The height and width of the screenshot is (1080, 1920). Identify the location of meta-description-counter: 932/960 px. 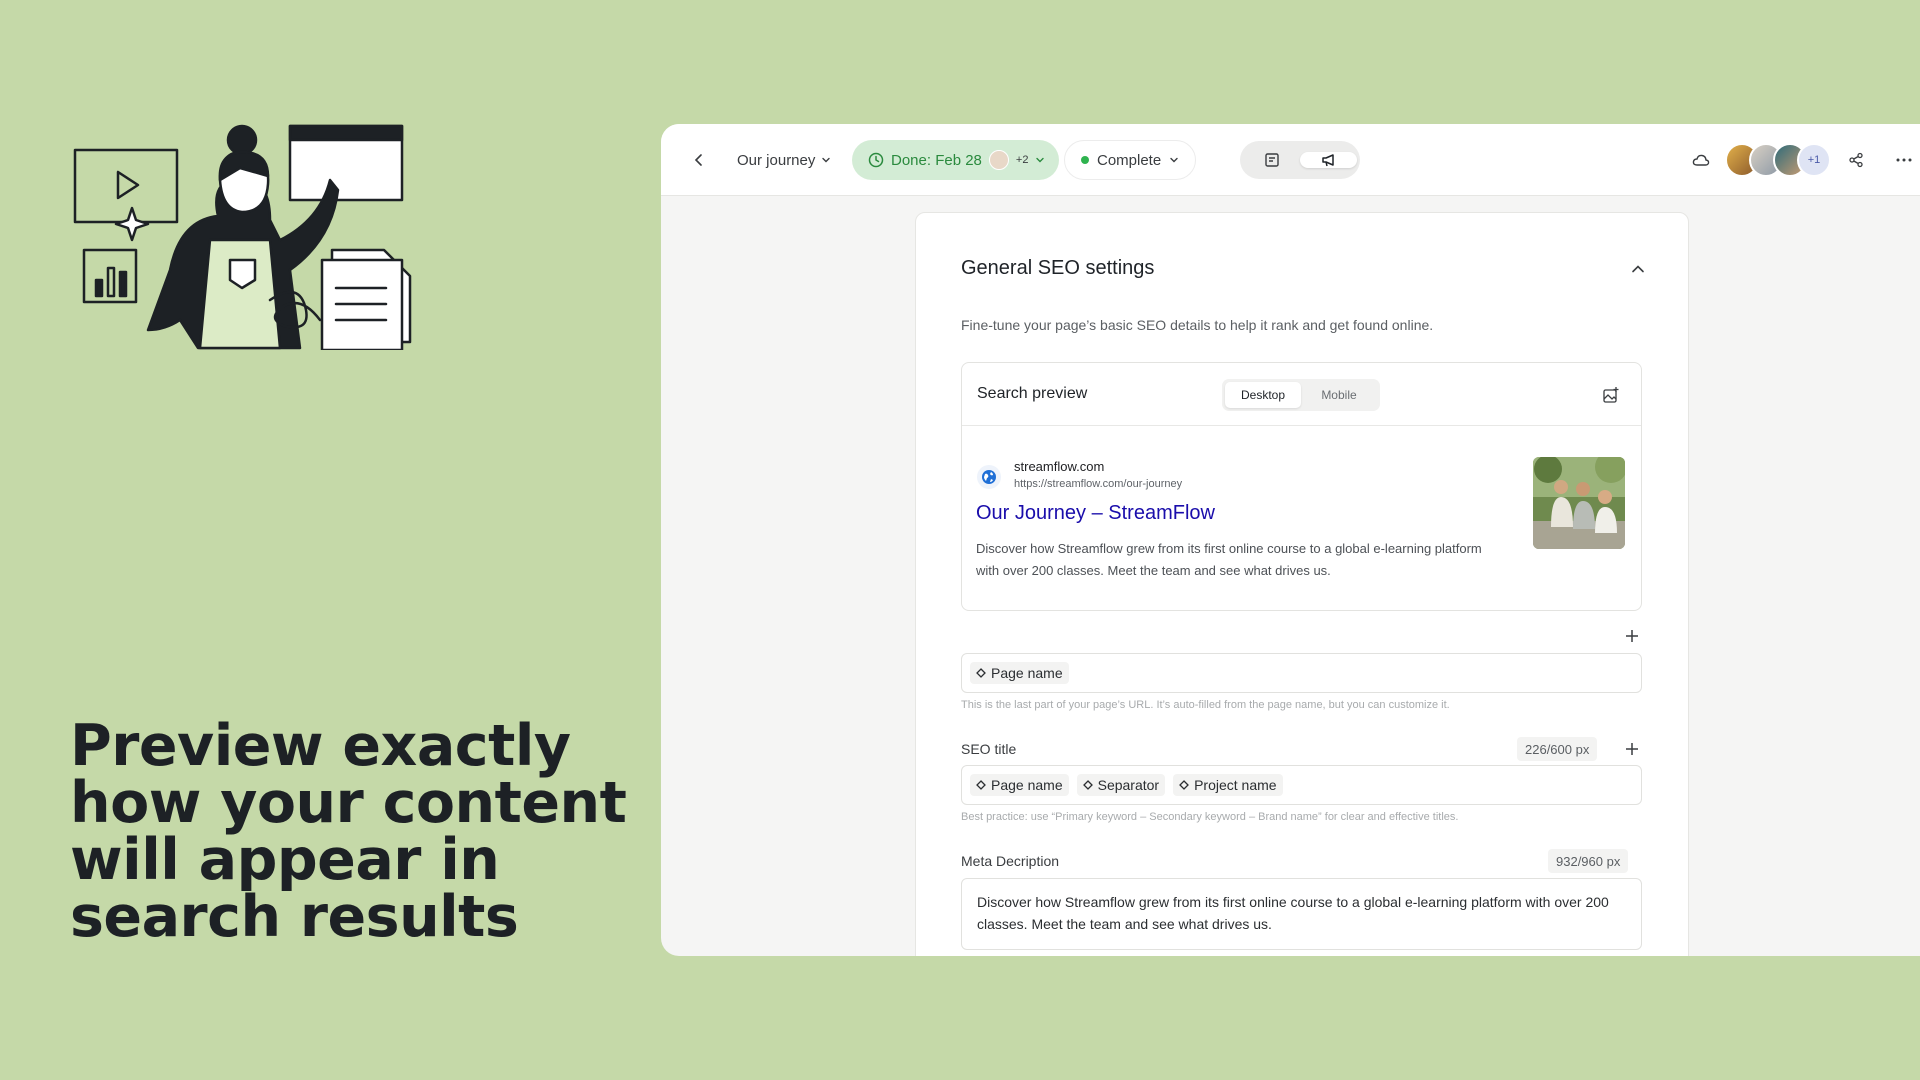
(1588, 861).